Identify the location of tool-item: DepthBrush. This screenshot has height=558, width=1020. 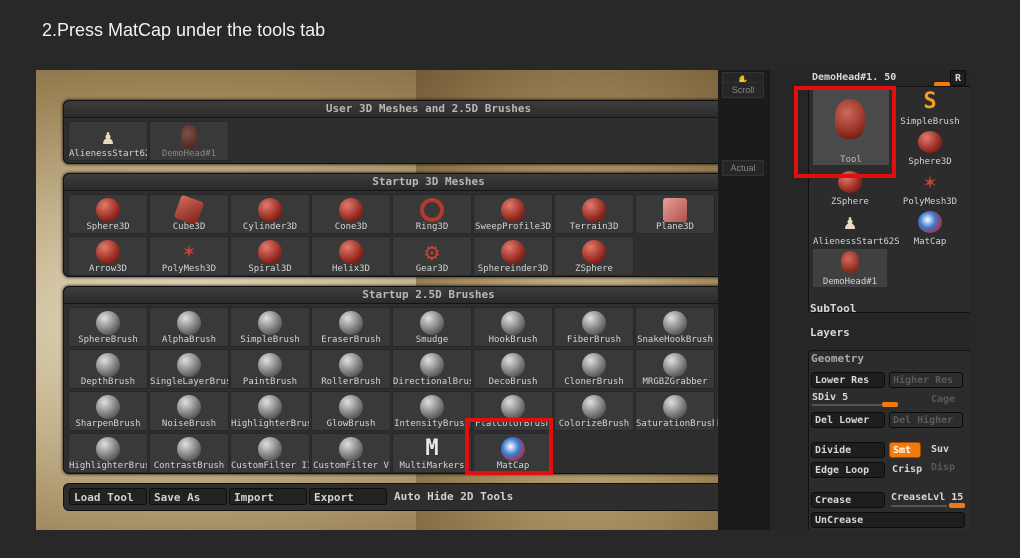
(108, 369).